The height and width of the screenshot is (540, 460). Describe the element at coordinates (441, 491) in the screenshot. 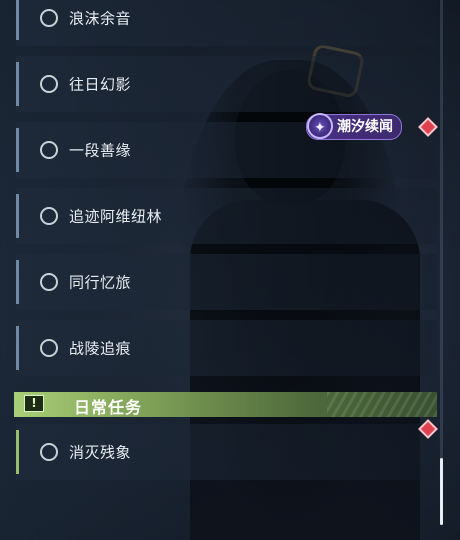

I see `scrollbar-thumb` at that location.